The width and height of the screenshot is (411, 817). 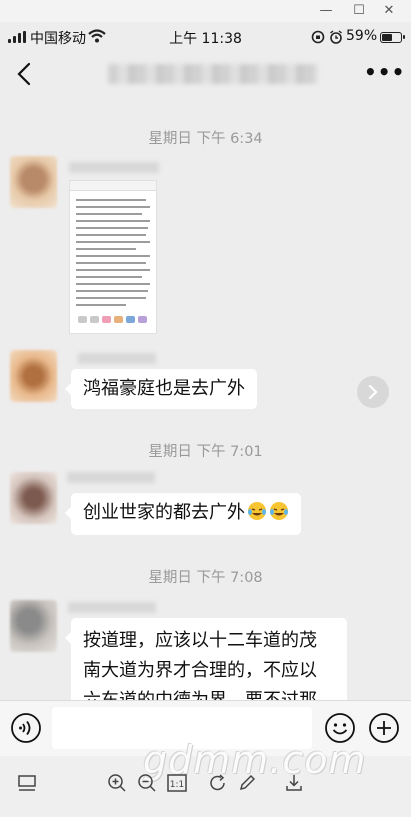 I want to click on maximize-icon: ☐, so click(x=359, y=11).